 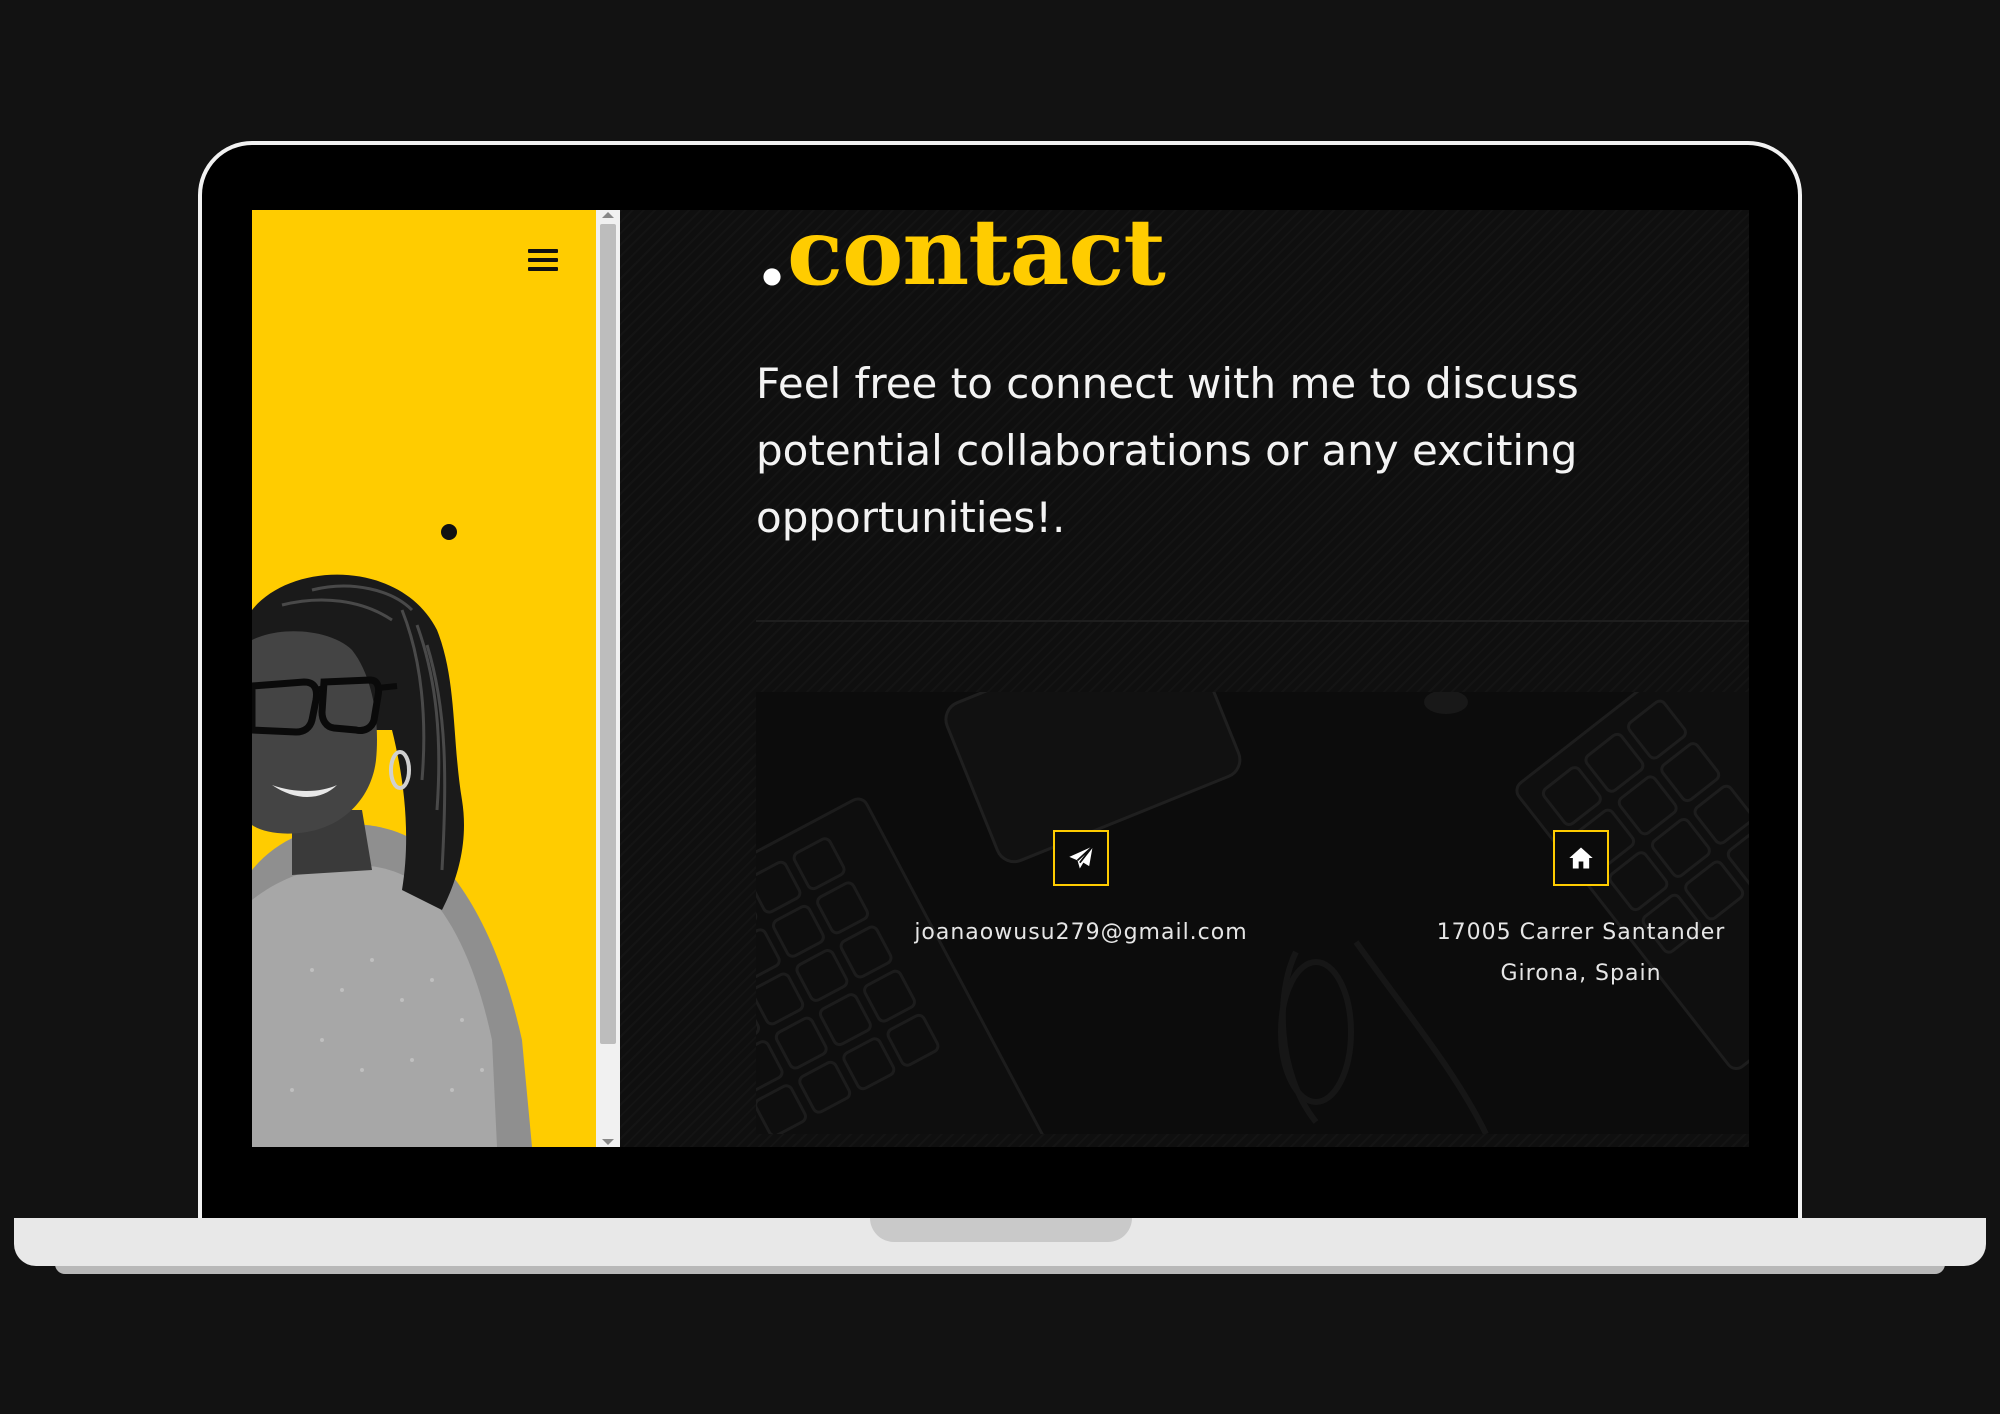 What do you see at coordinates (1581, 932) in the screenshot?
I see `address-line-1: 17005 Carrer Santander` at bounding box center [1581, 932].